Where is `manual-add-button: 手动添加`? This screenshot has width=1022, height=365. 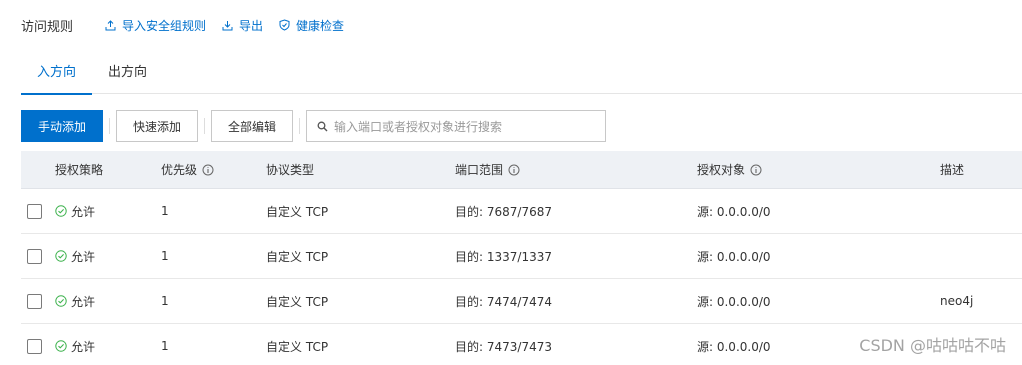
manual-add-button: 手动添加 is located at coordinates (62, 126).